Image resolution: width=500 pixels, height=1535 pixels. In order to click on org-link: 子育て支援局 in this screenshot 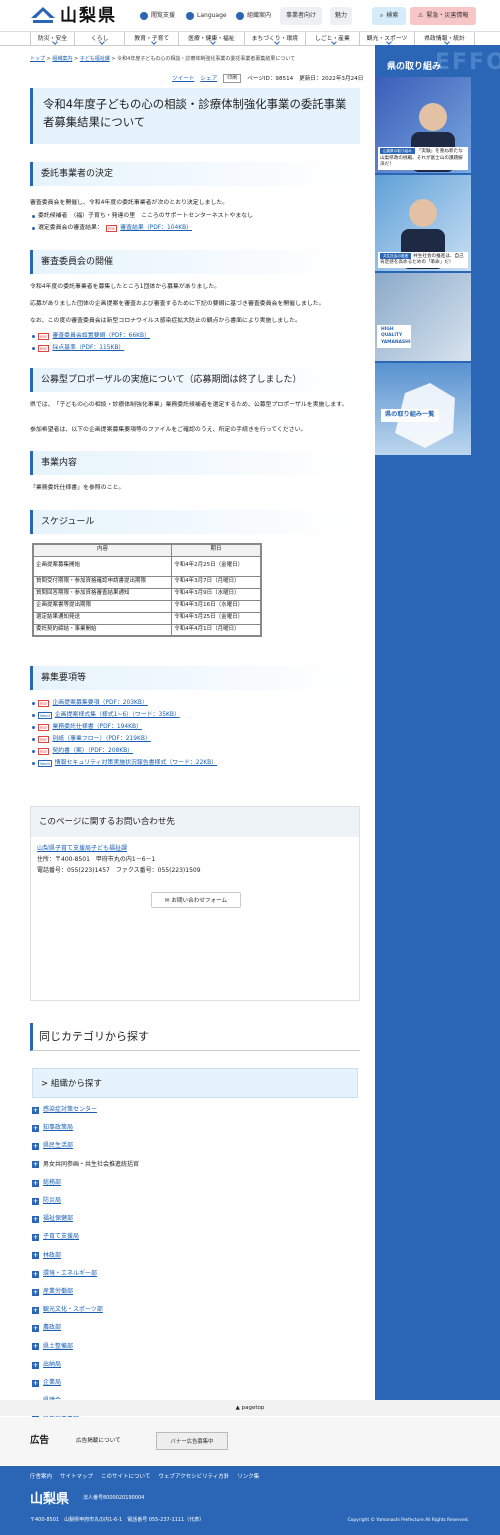, I will do `click(61, 1237)`.